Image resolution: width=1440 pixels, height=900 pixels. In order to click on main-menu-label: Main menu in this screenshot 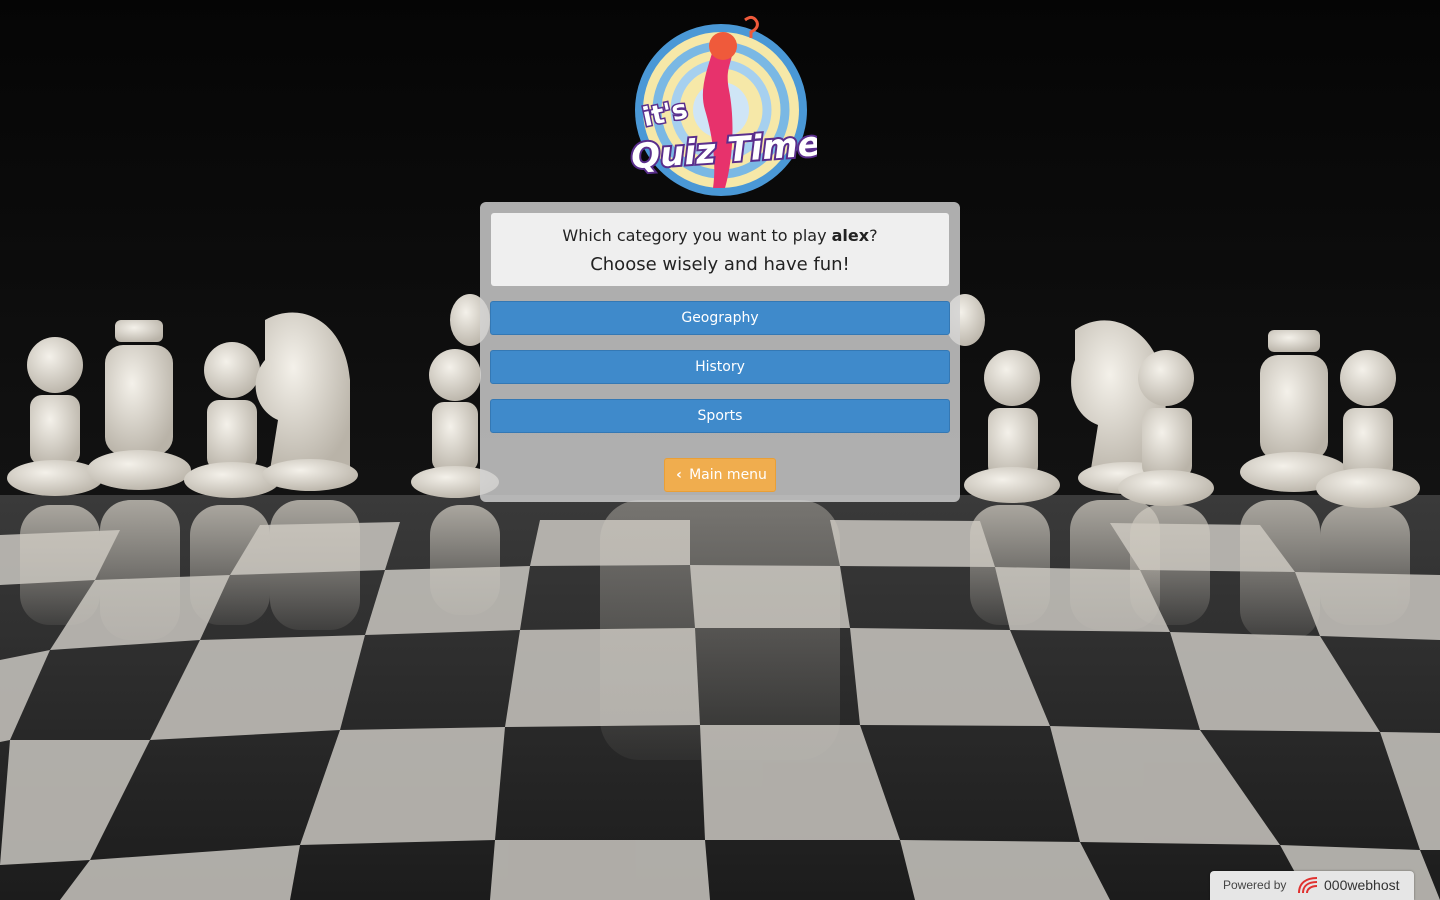, I will do `click(728, 475)`.